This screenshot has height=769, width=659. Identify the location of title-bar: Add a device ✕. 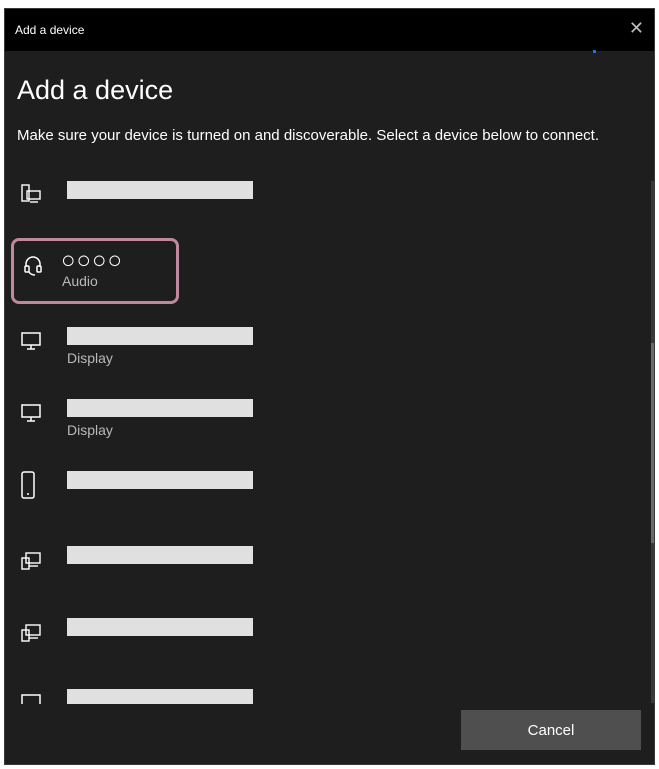
(329, 30).